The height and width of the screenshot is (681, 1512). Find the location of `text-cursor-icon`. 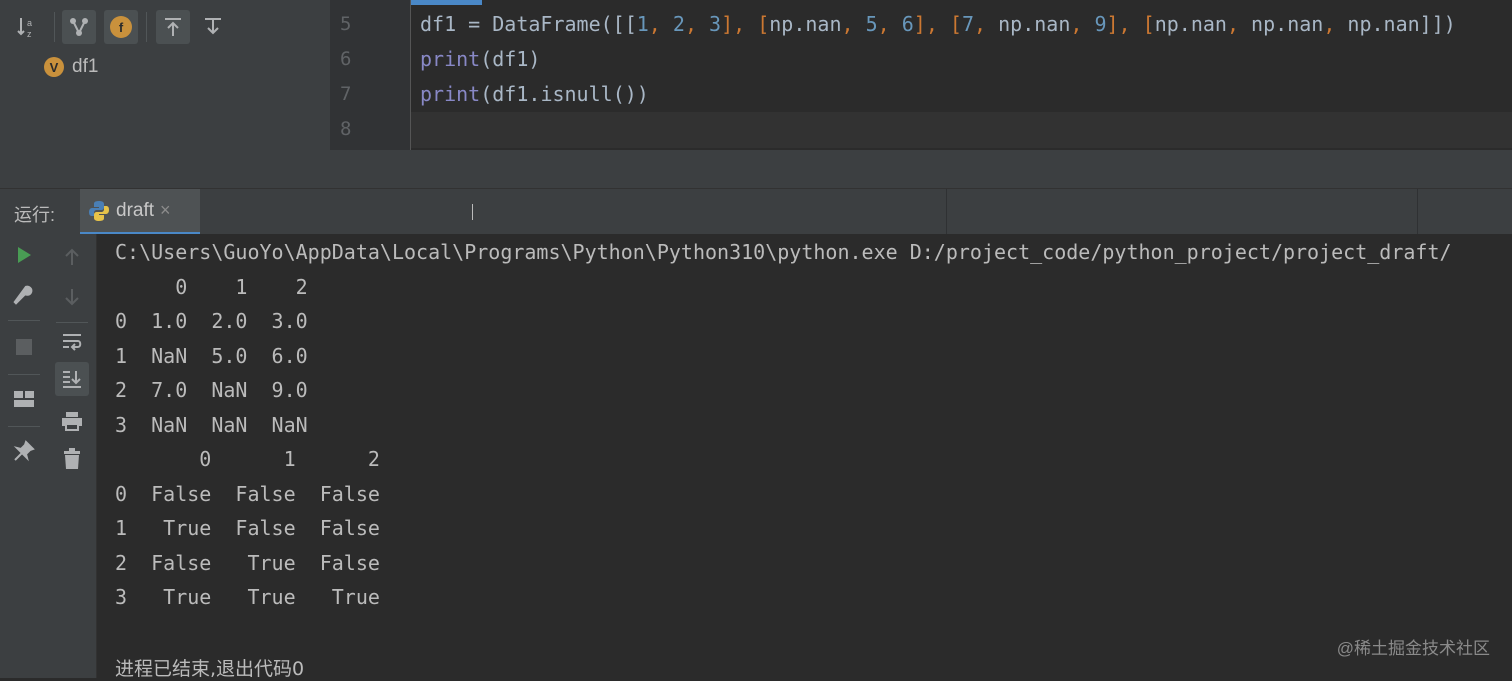

text-cursor-icon is located at coordinates (472, 212).